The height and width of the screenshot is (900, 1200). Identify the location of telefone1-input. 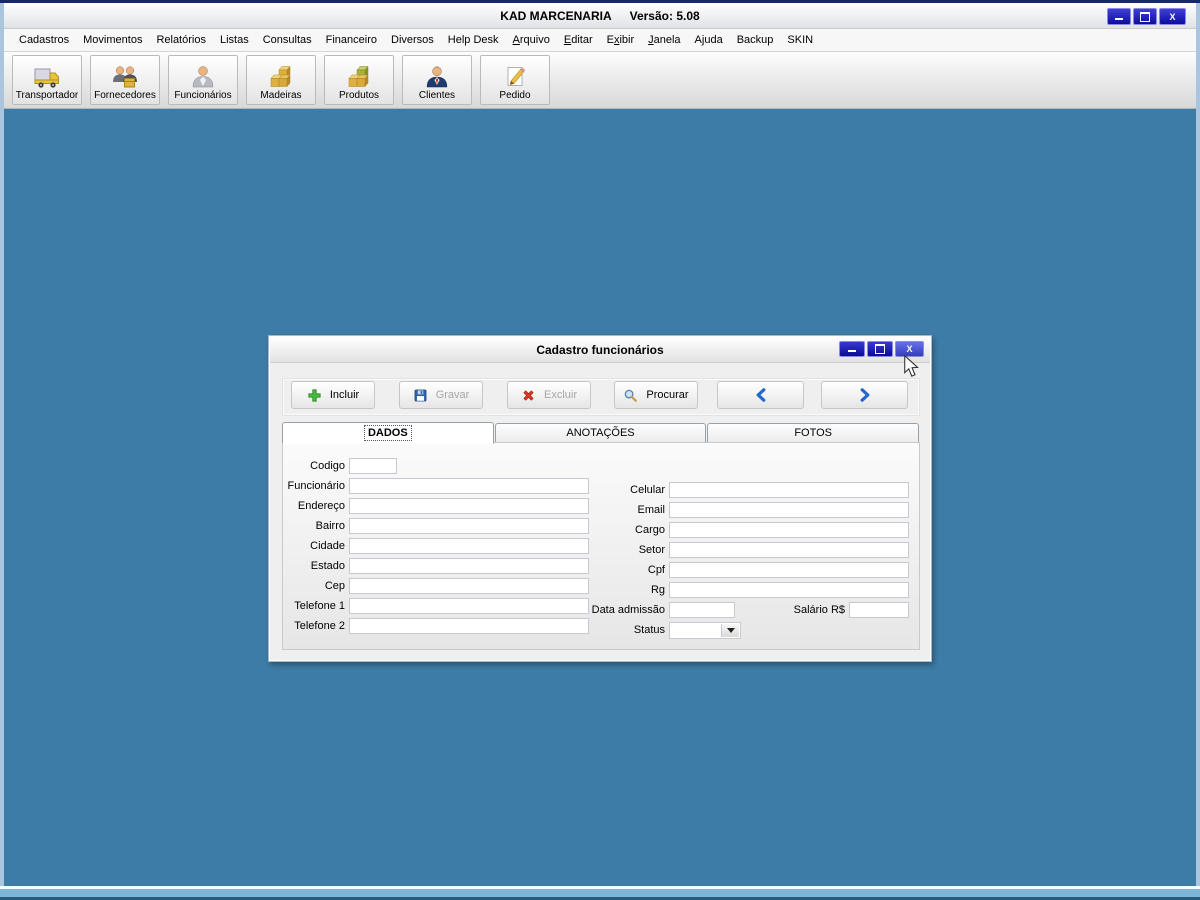
(469, 606).